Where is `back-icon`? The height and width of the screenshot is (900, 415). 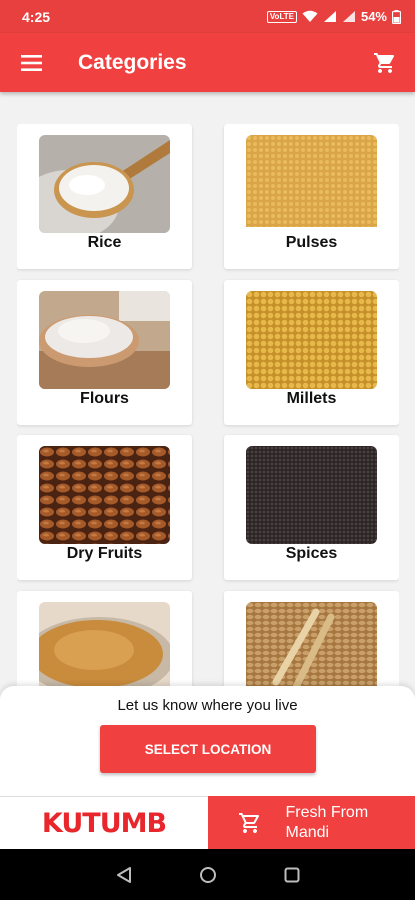
back-icon is located at coordinates (124, 875).